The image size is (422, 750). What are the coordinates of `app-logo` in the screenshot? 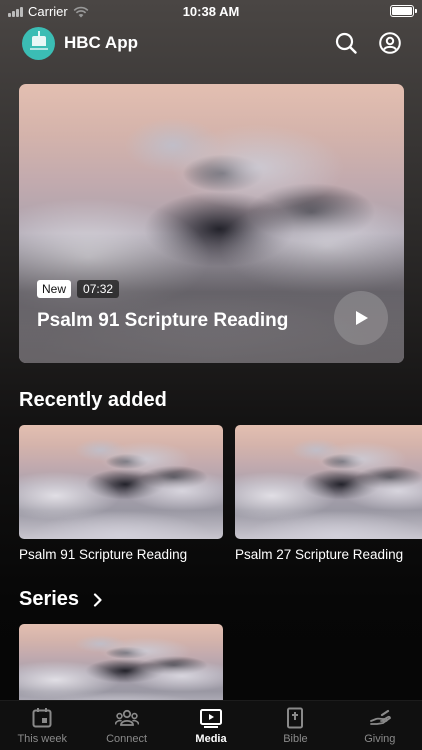 It's located at (38, 43).